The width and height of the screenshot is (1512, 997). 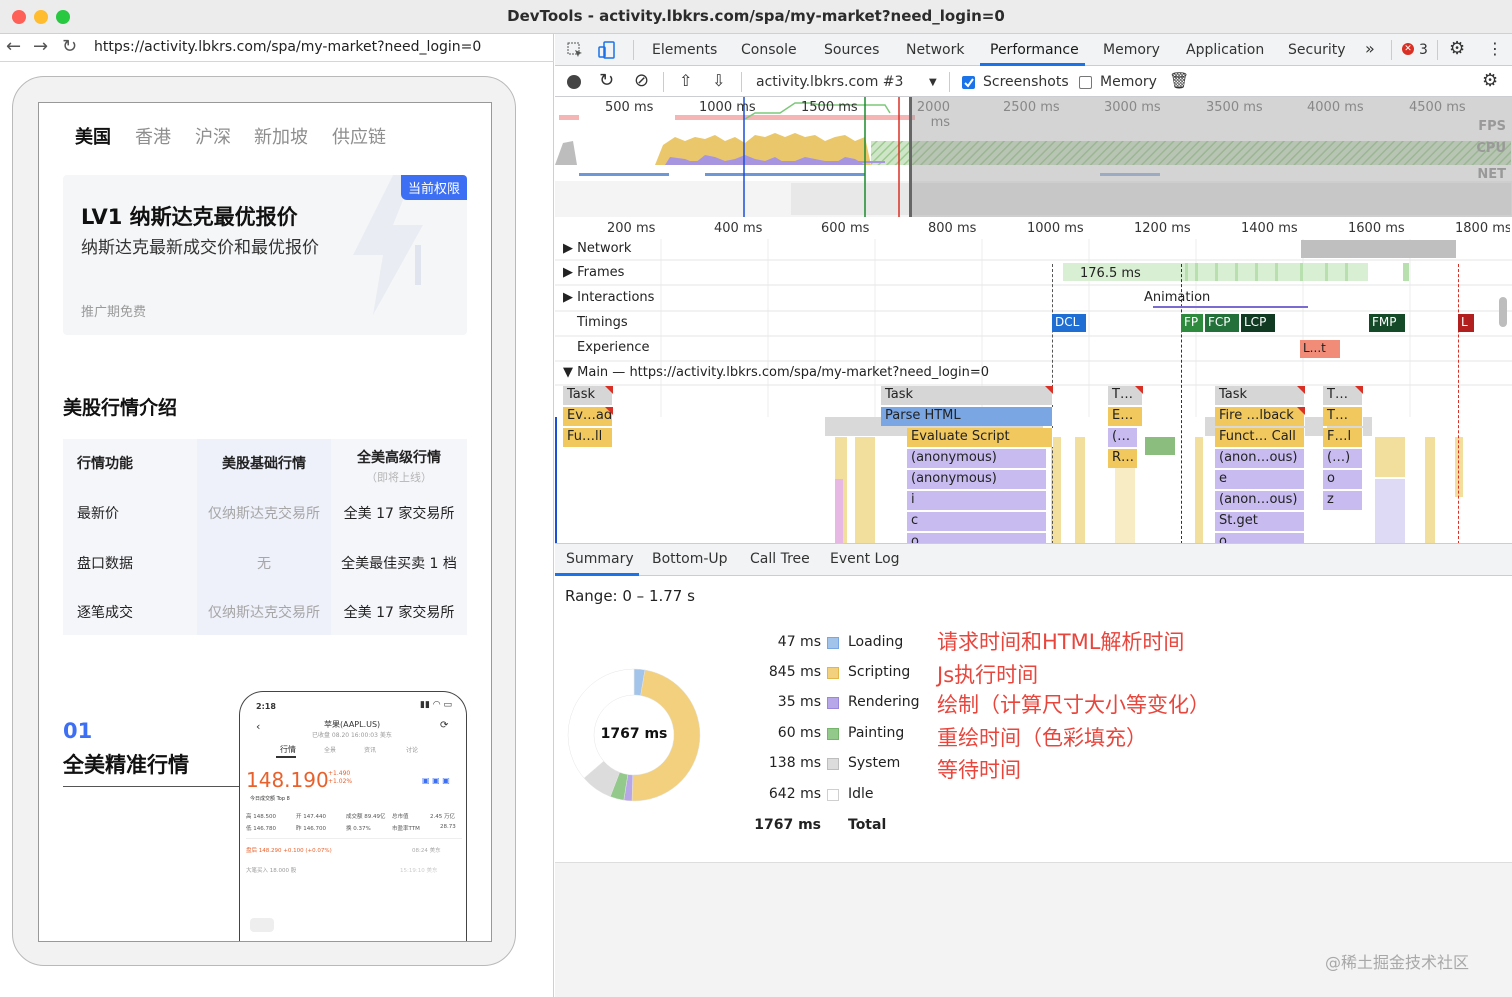 I want to click on flame-function: Fu…ll, so click(x=588, y=437).